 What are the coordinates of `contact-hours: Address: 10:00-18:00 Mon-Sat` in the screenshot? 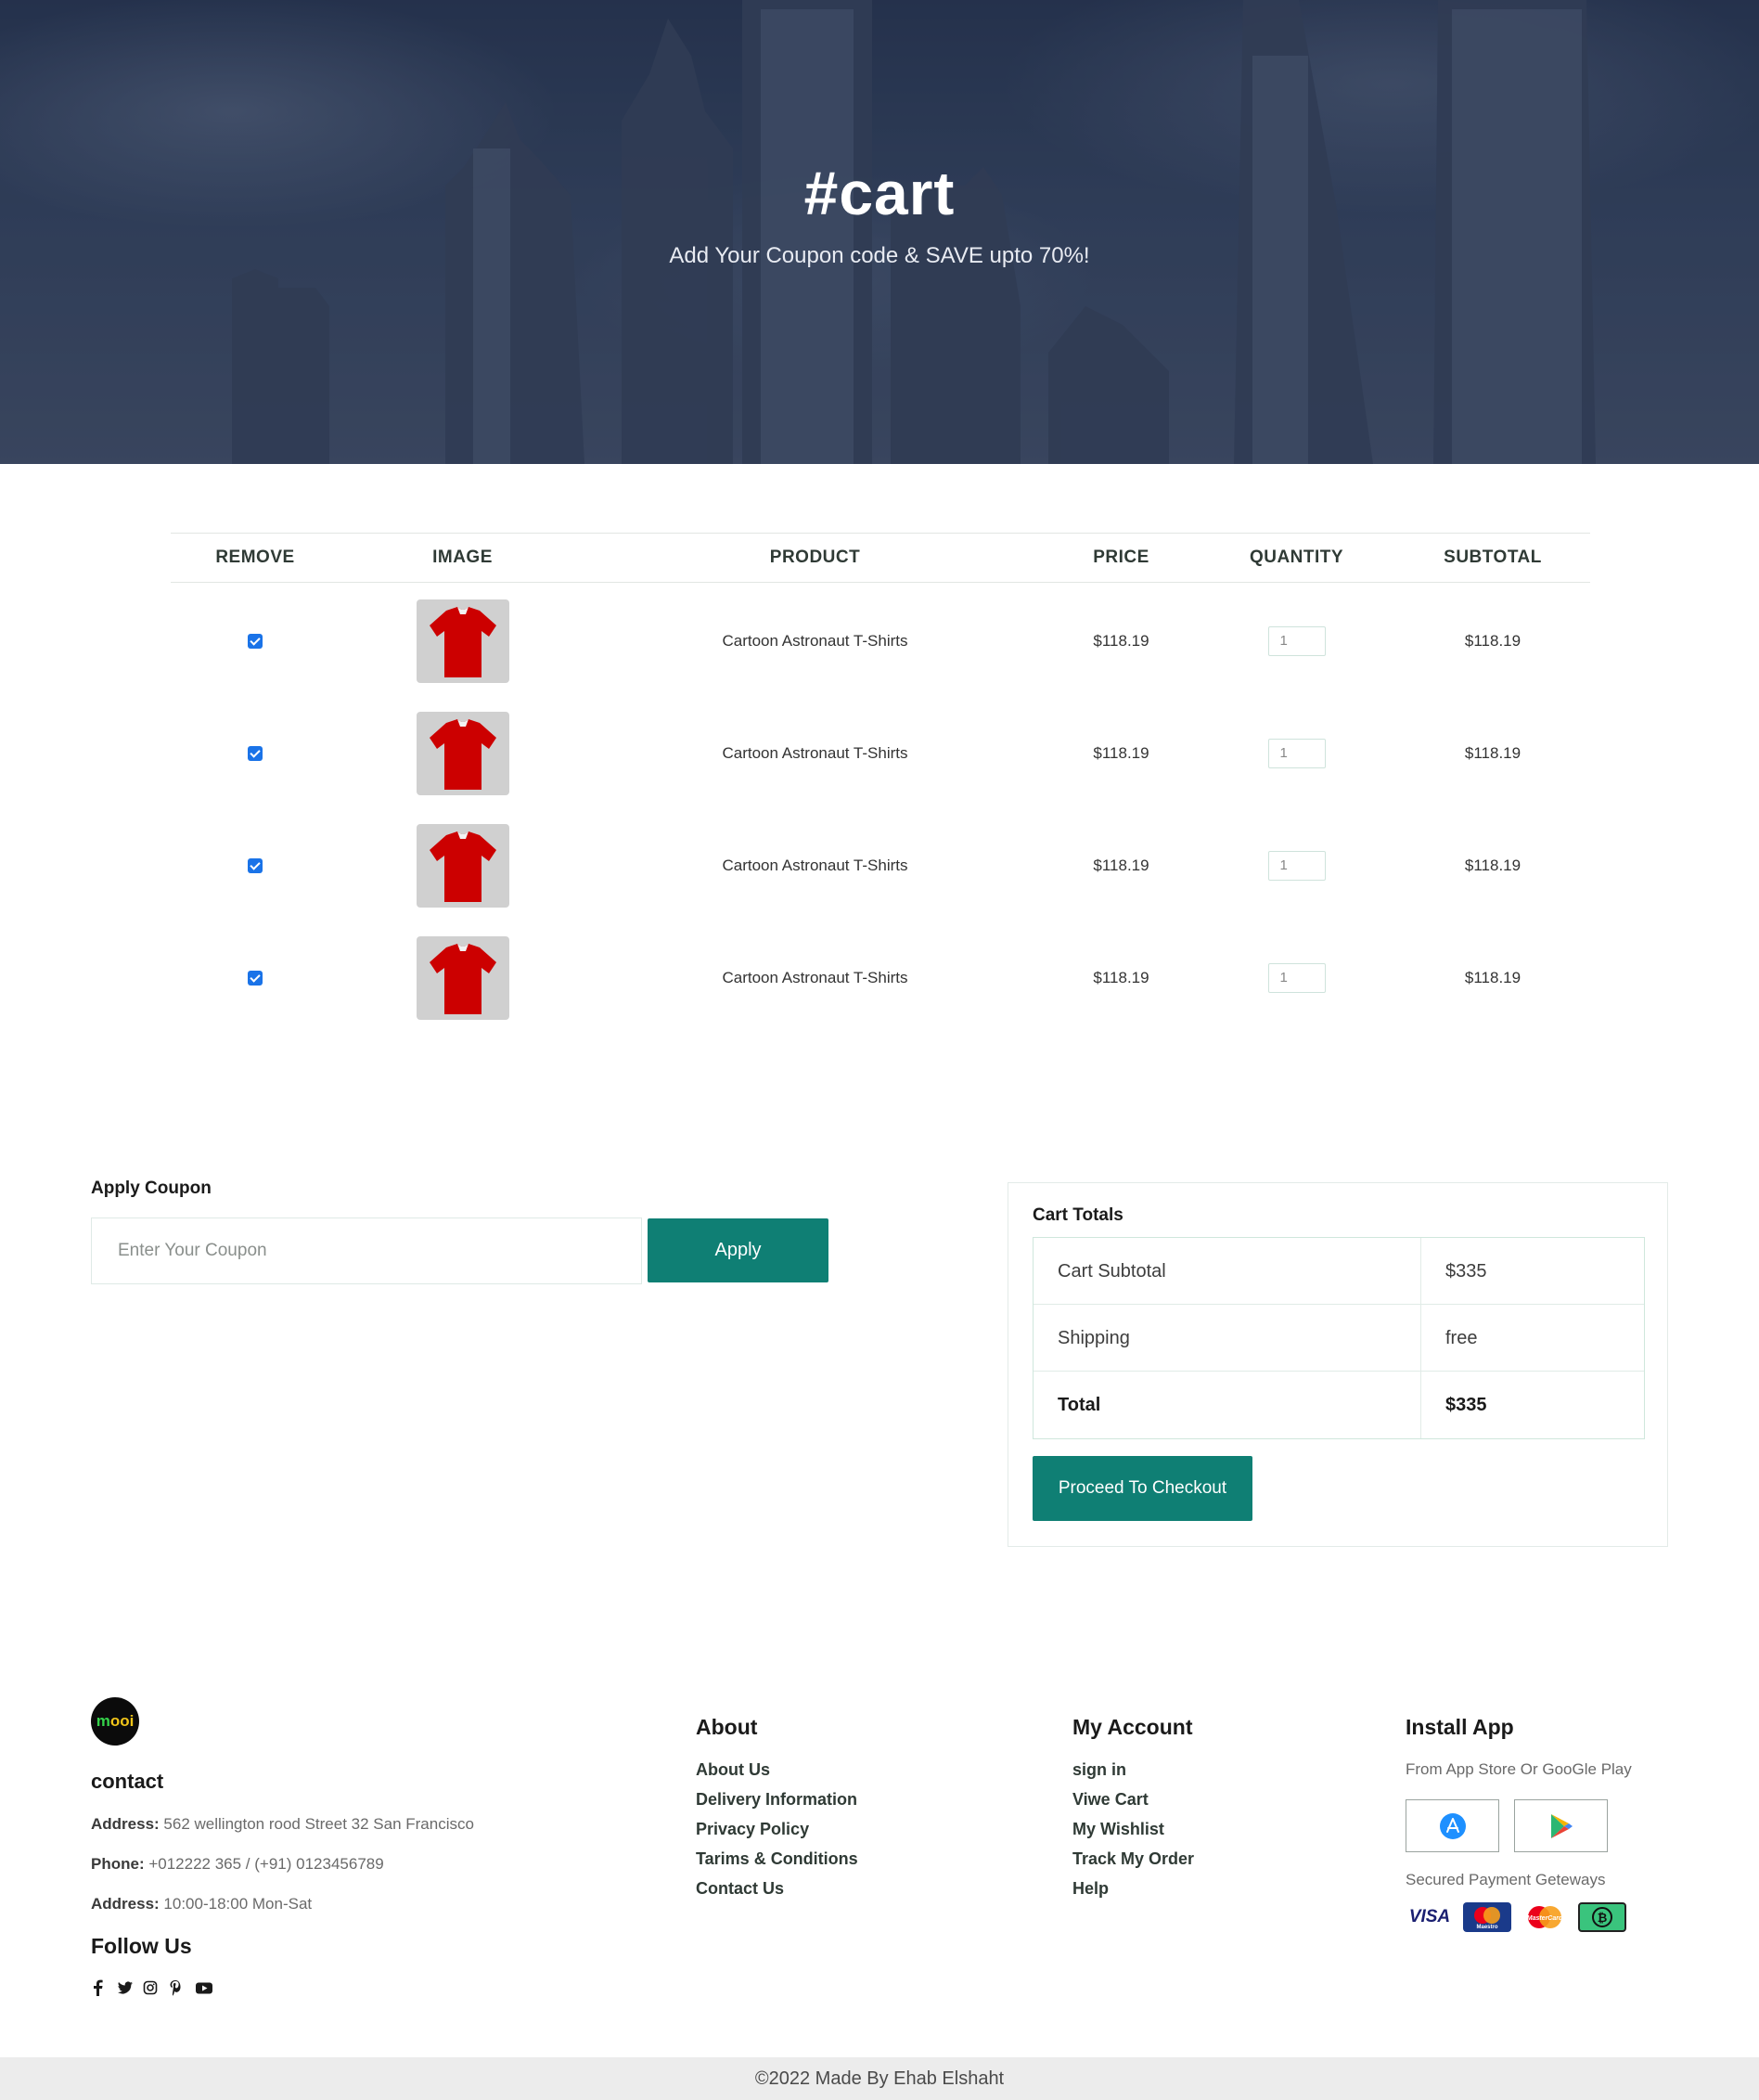 It's located at (202, 1904).